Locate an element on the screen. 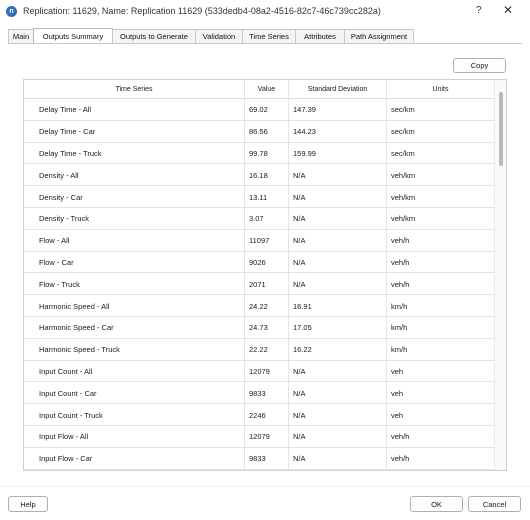 The height and width of the screenshot is (520, 530). table-row: Input Count - Truck 2246 N/A veh is located at coordinates (259, 415).